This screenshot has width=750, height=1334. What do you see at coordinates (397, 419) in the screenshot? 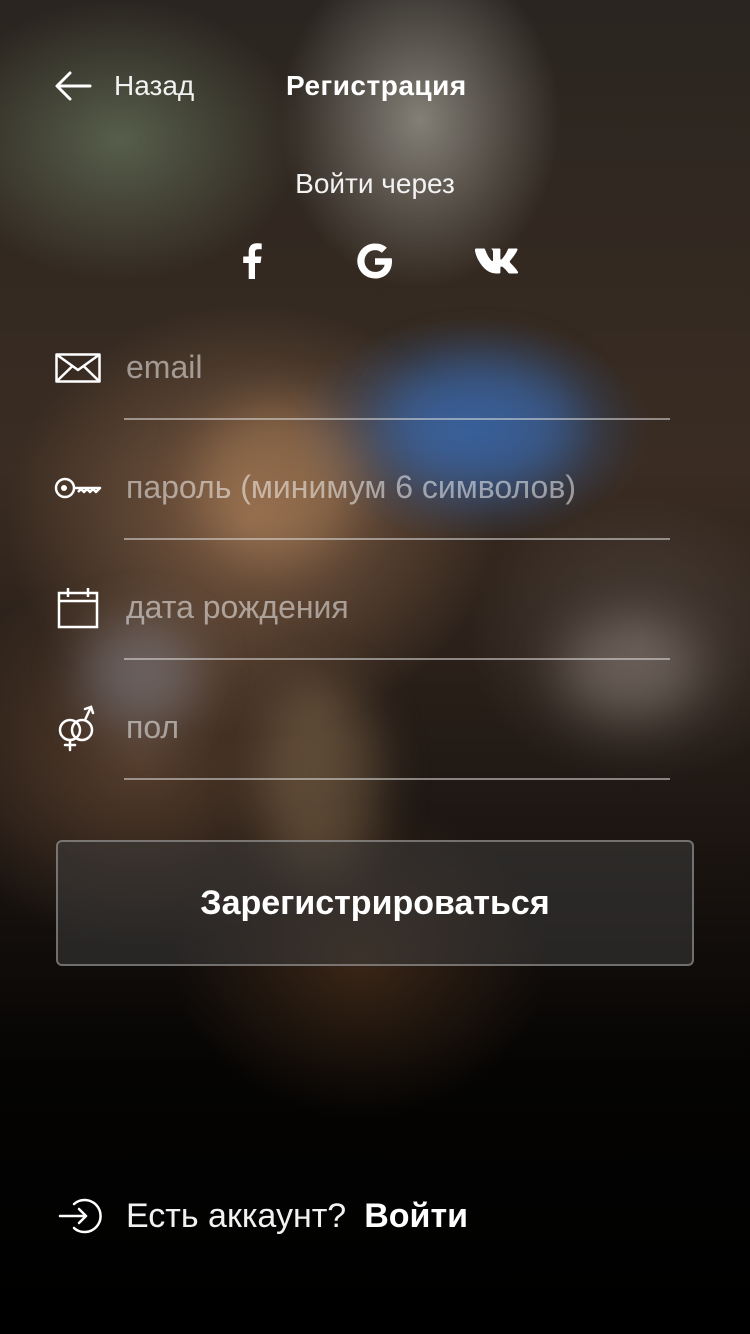
I see `email-underline` at bounding box center [397, 419].